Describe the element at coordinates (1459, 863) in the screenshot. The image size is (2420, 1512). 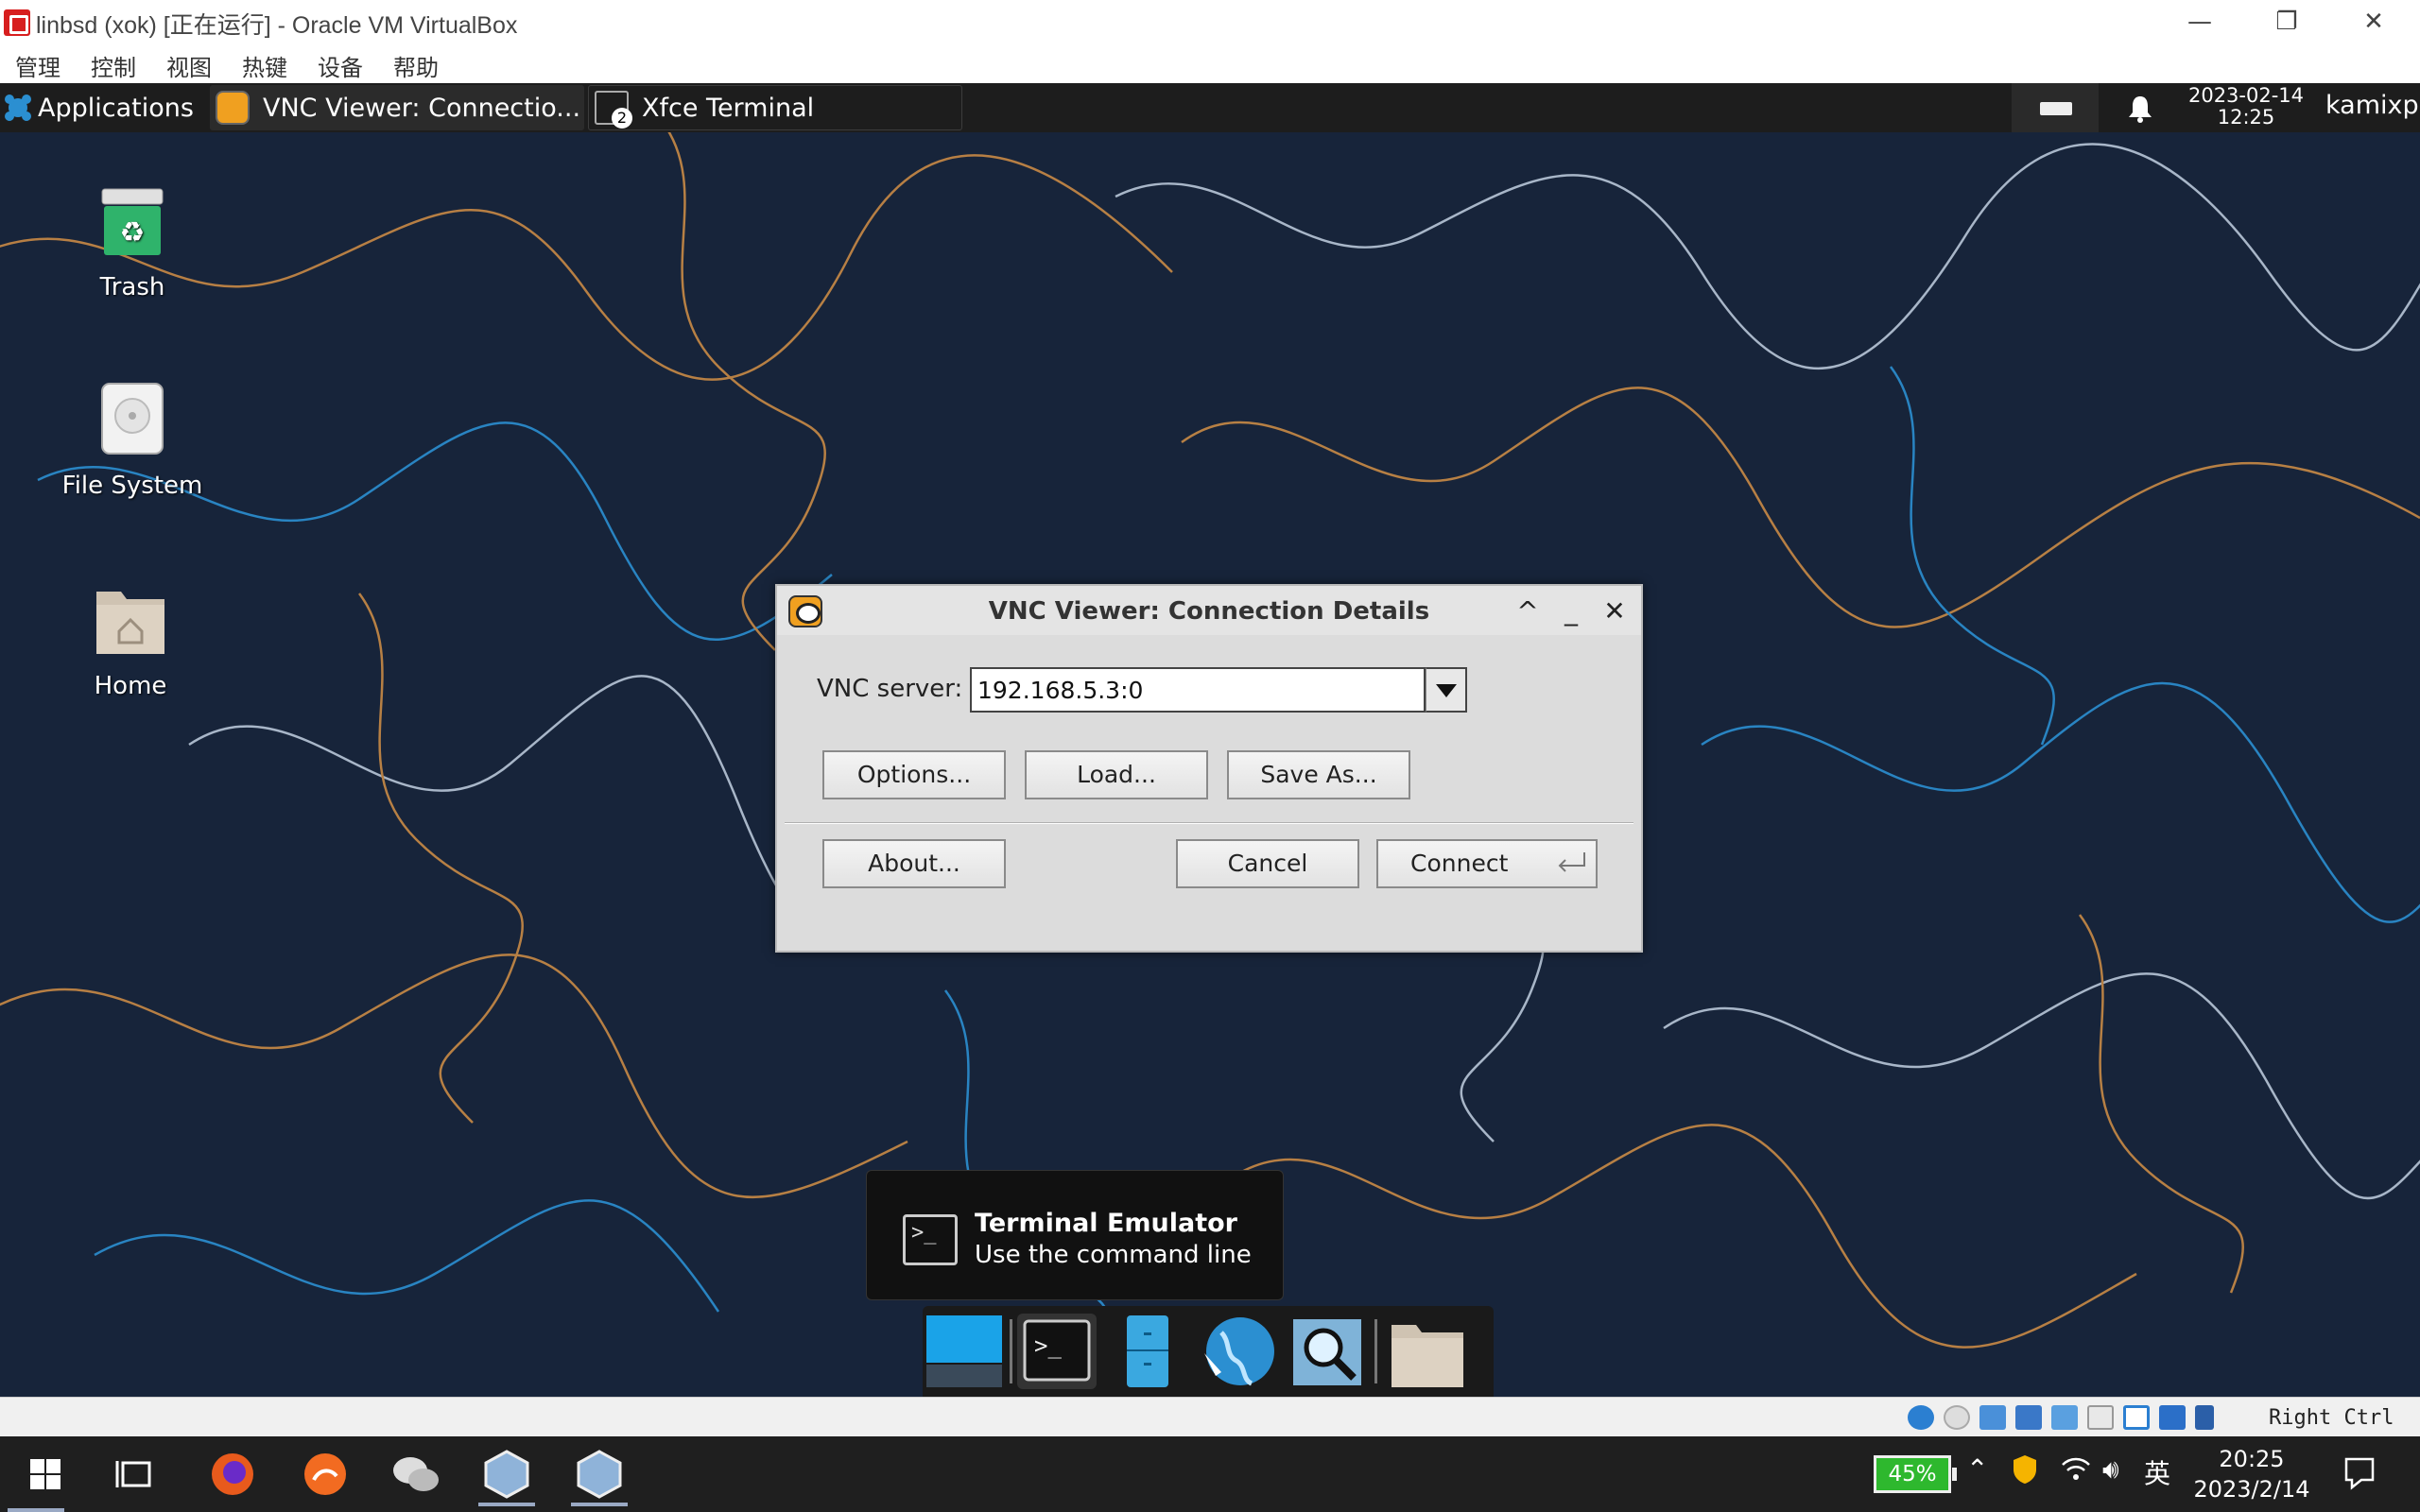
I see `connect-label: Connect` at that location.